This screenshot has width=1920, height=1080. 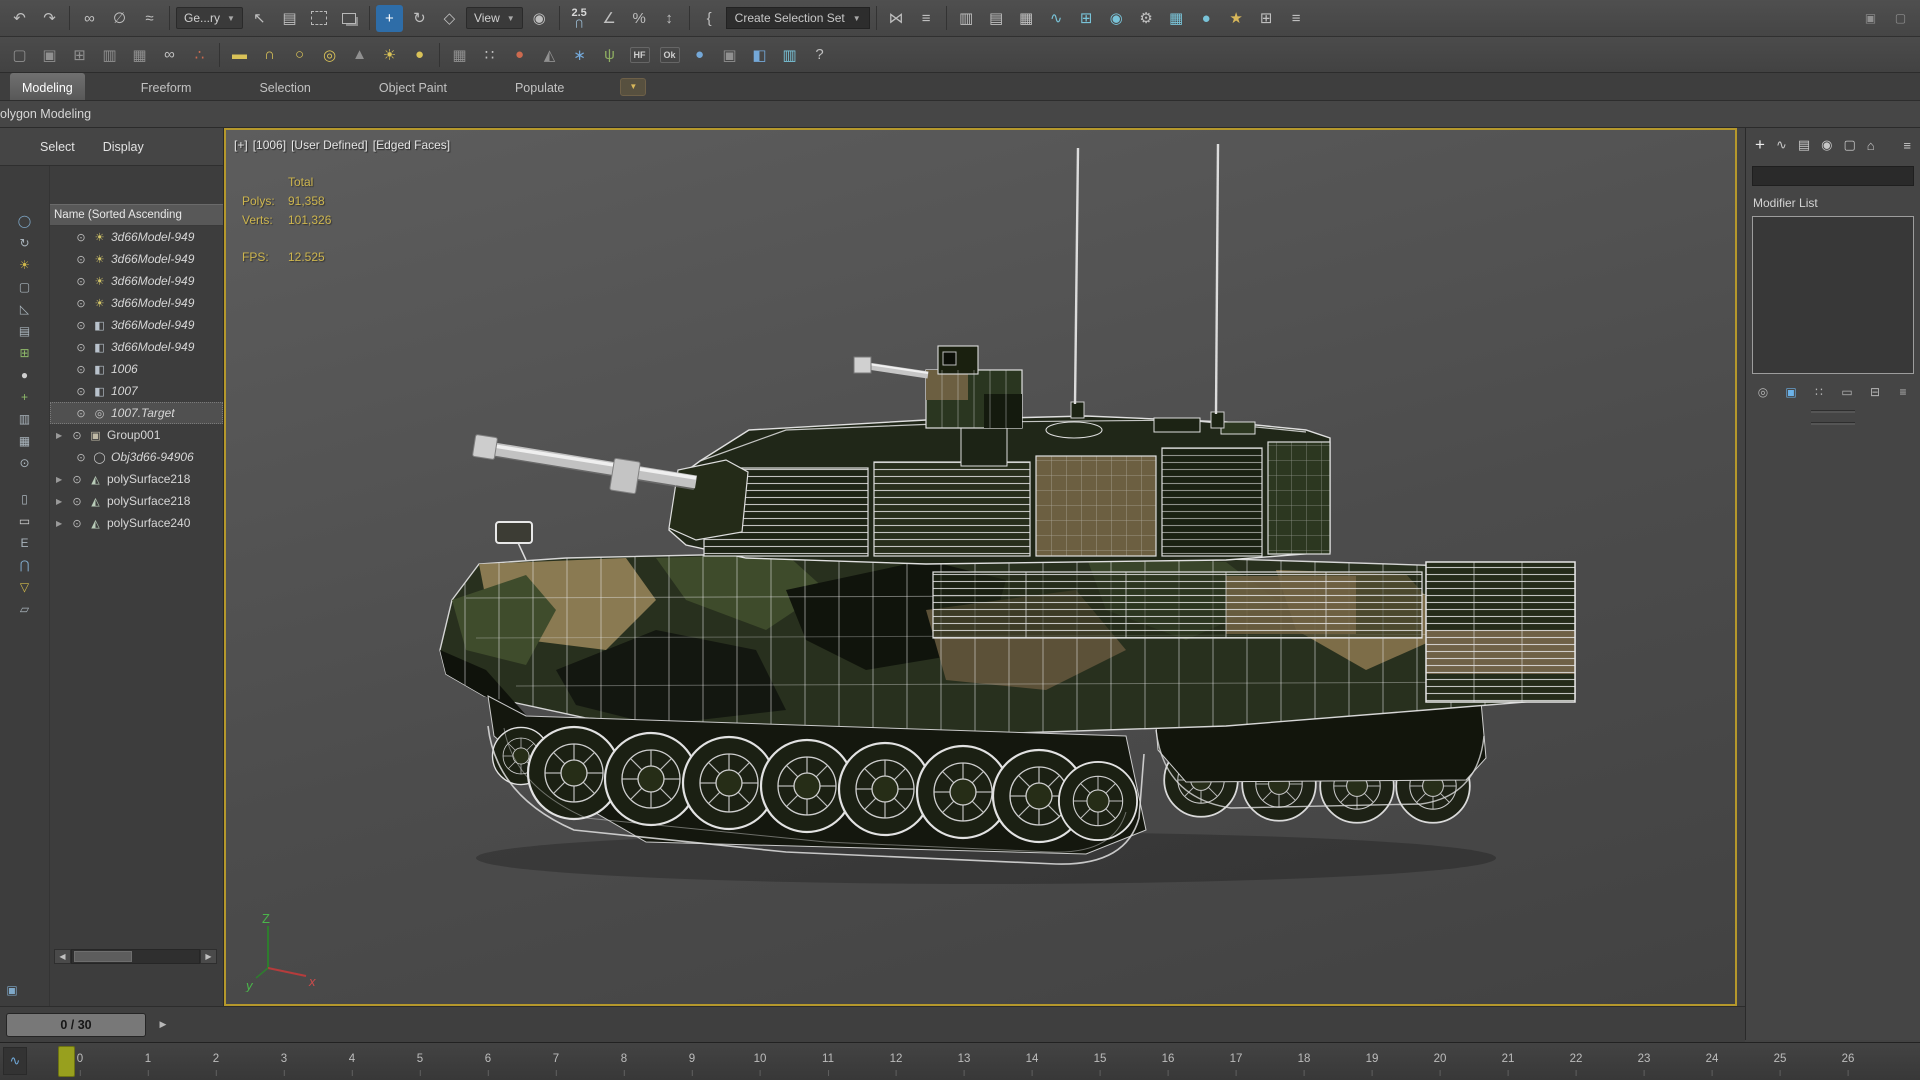 What do you see at coordinates (1032, 1064) in the screenshot?
I see `frame-tick: 14` at bounding box center [1032, 1064].